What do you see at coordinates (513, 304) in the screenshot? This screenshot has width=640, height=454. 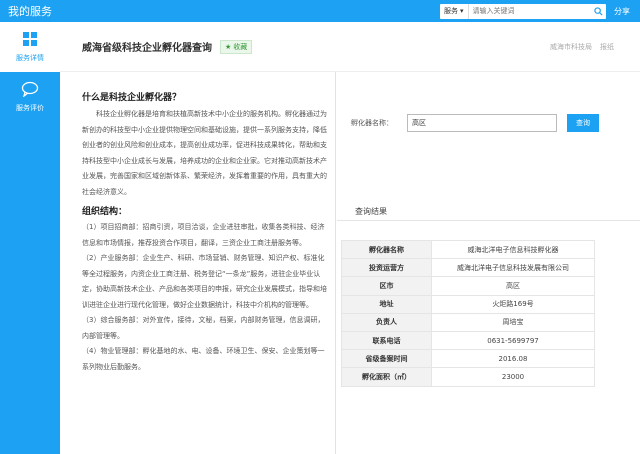 I see `field-value: 火炬路169号` at bounding box center [513, 304].